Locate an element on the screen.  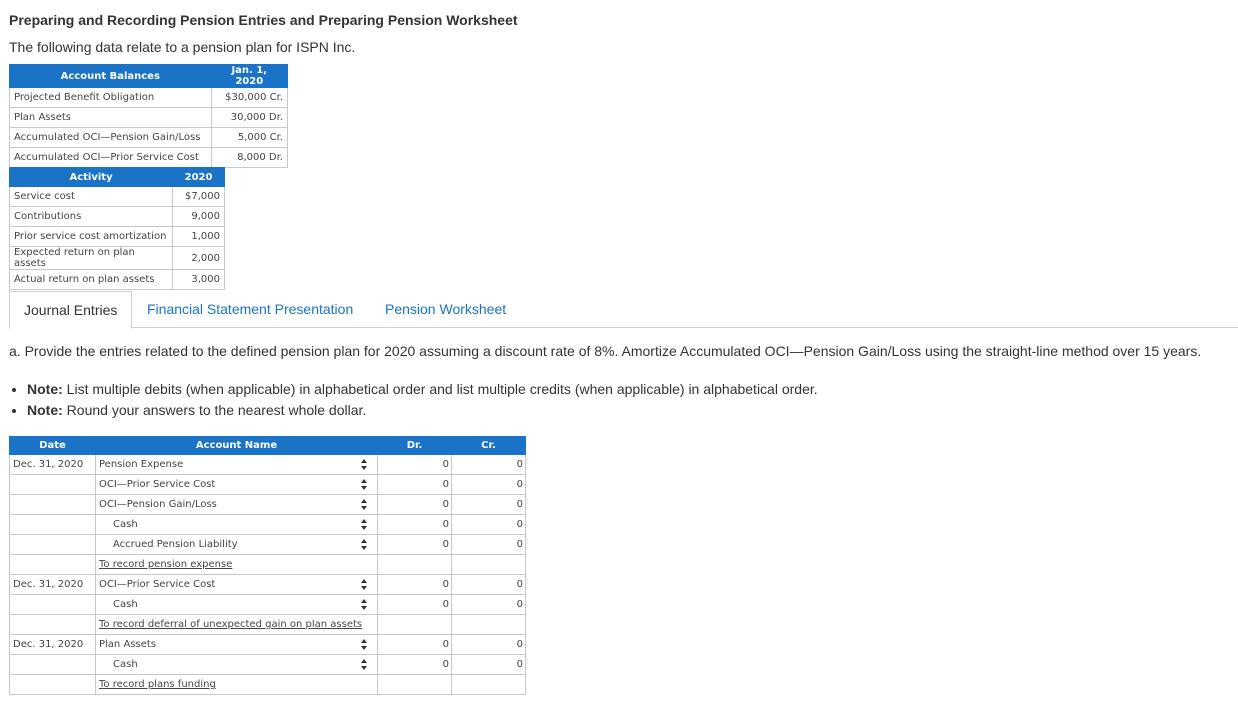
account-name: Accrued Pension Liability is located at coordinates (175, 544).